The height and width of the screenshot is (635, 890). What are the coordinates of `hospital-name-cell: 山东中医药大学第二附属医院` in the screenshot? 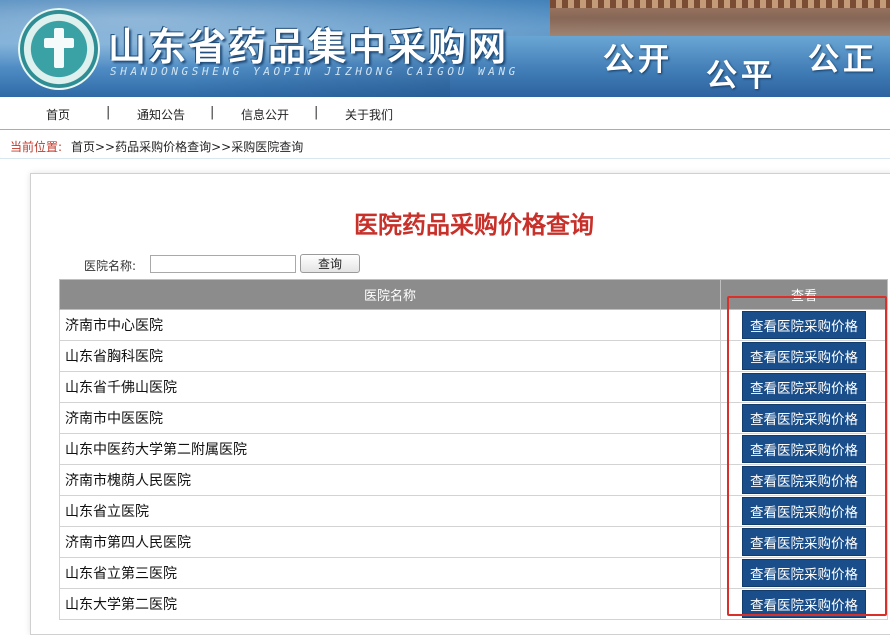 It's located at (390, 449).